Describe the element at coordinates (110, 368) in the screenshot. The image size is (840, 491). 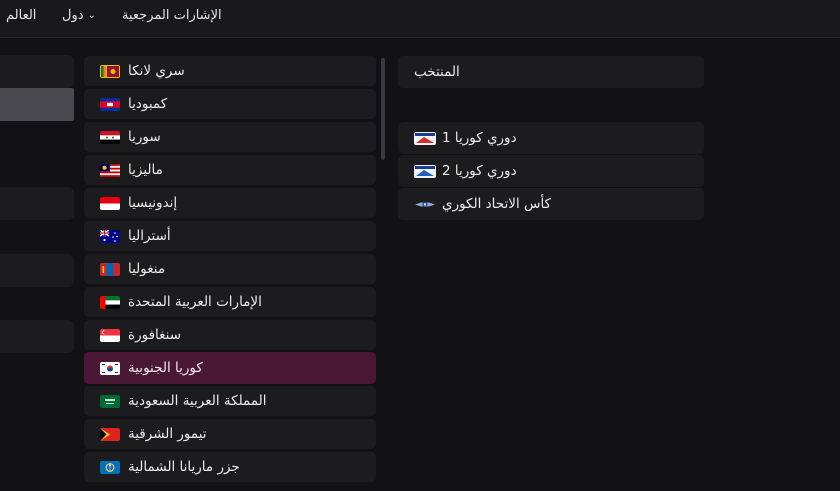
I see `south-korea-flag-icon` at that location.